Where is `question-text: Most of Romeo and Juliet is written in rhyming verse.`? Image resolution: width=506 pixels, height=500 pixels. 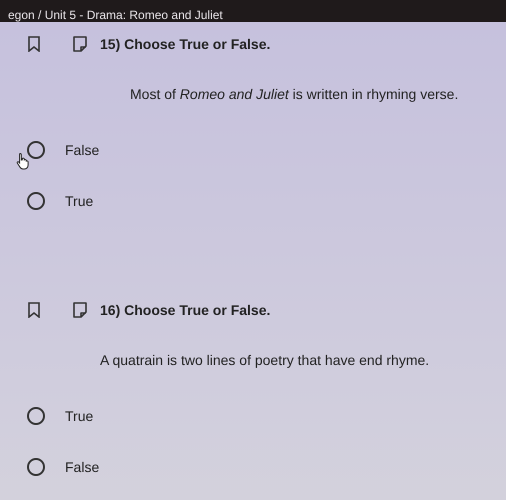
question-text: Most of Romeo and Juliet is written in rhyming verse. is located at coordinates (295, 94).